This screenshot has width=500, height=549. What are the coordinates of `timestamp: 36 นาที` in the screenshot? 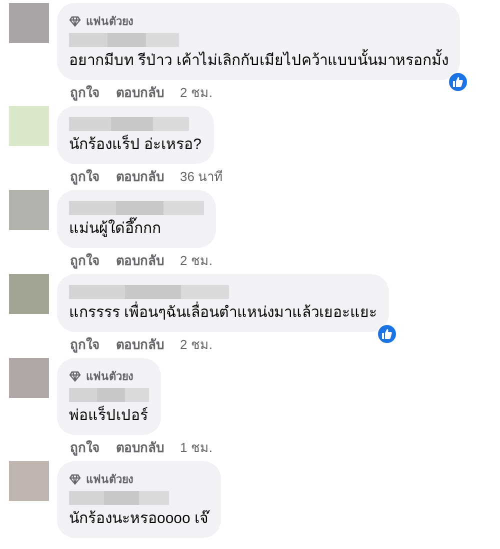 It's located at (202, 177).